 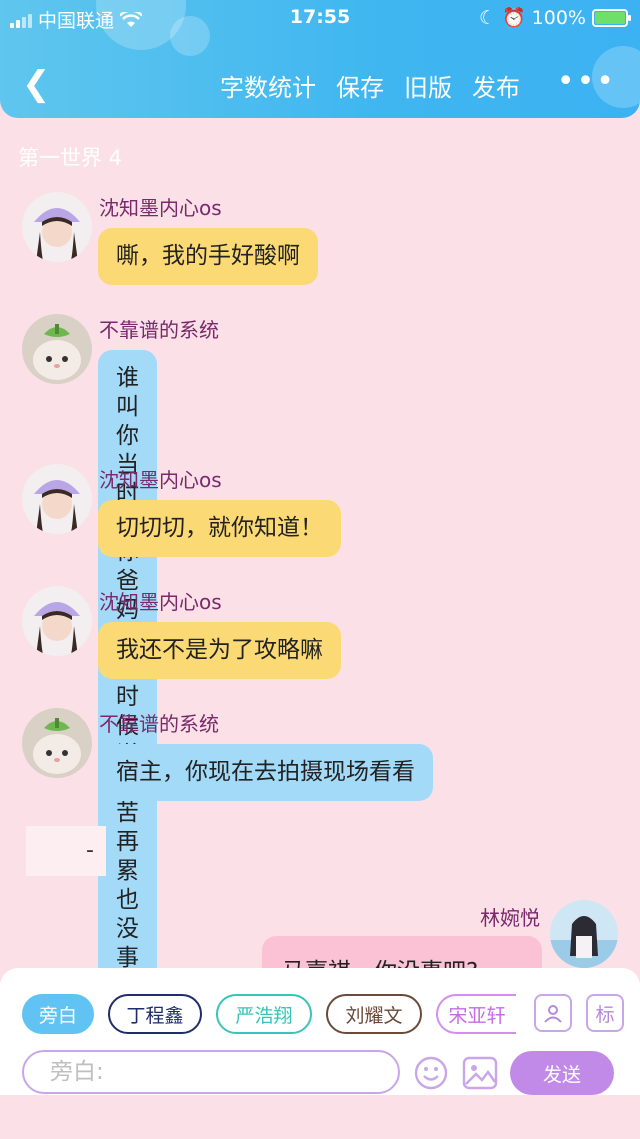 I want to click on message-bubble: 我还不是为了攻略嘛, so click(x=219, y=650).